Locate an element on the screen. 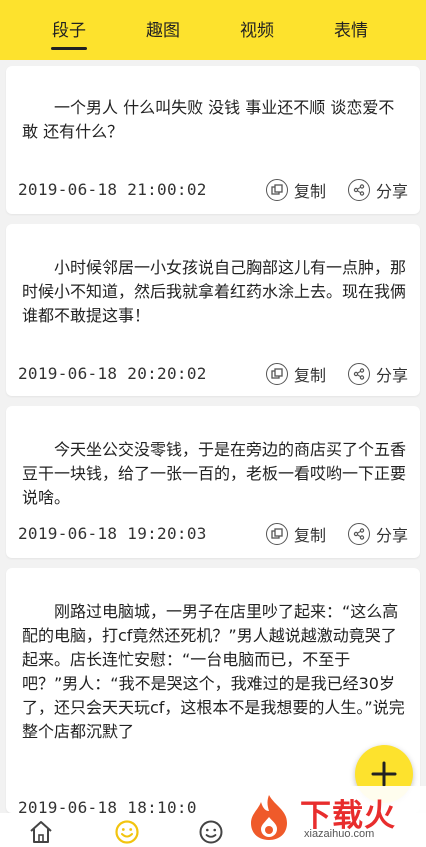 The image size is (426, 847). home-icon is located at coordinates (41, 832).